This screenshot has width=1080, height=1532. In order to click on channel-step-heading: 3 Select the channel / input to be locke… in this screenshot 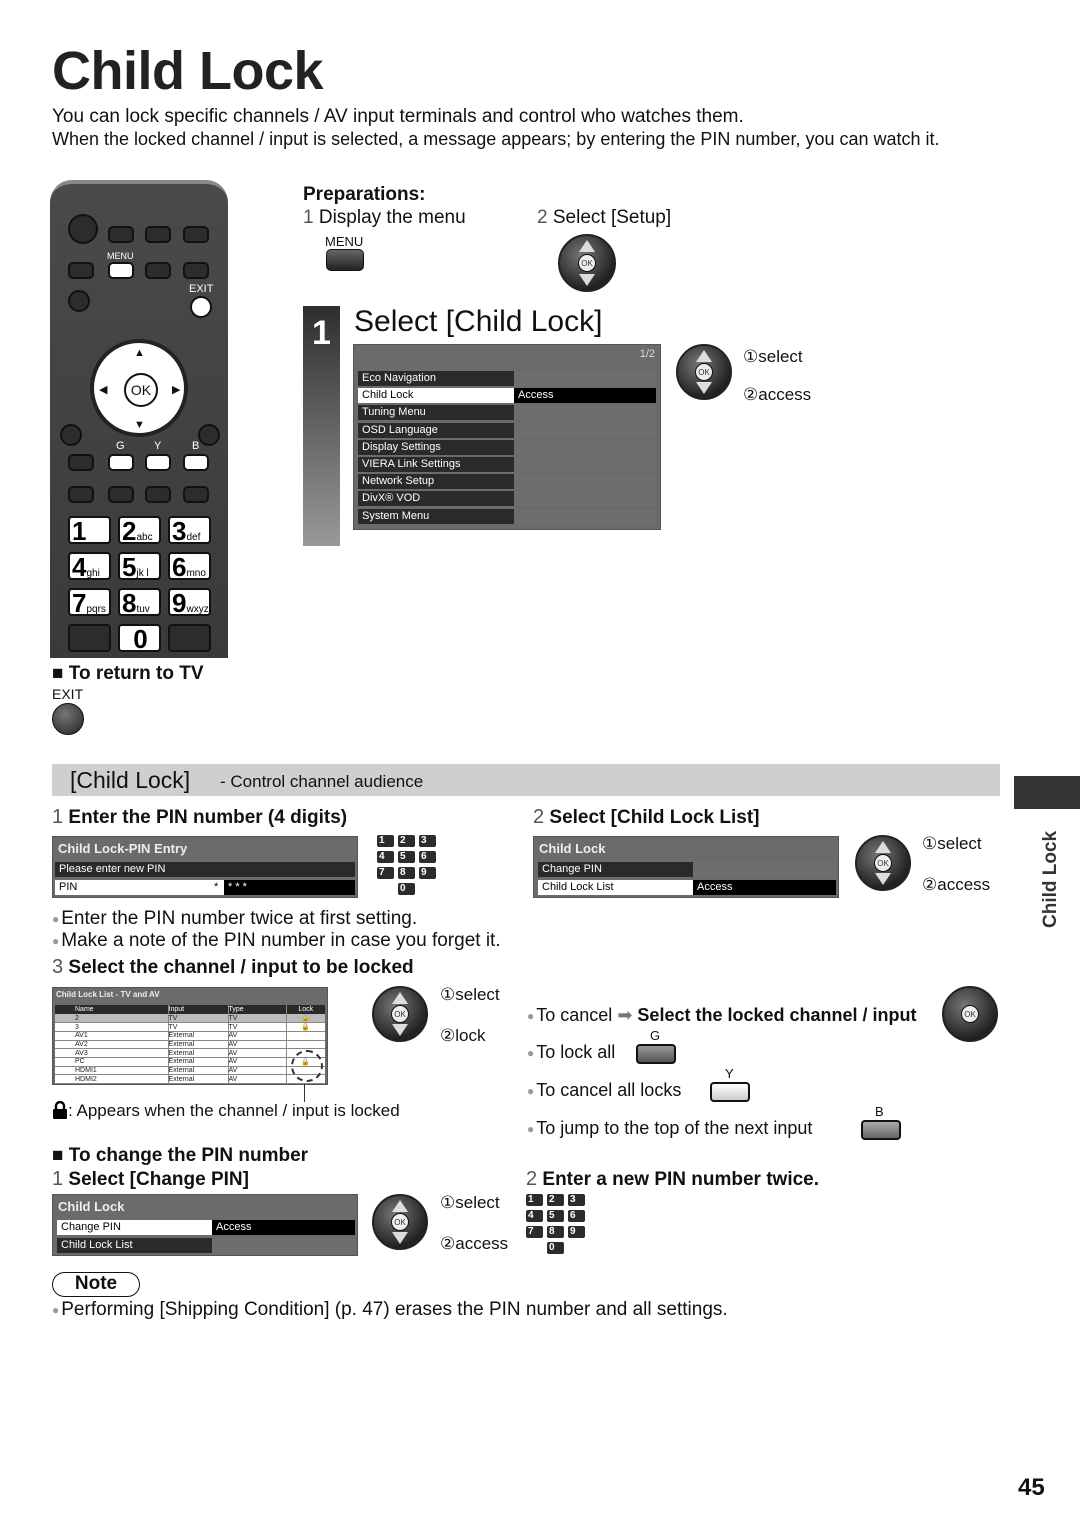, I will do `click(233, 967)`.